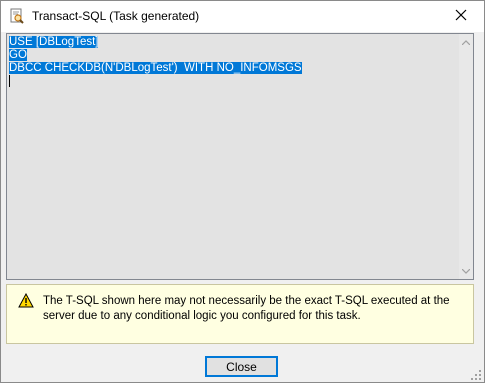 This screenshot has width=485, height=386. What do you see at coordinates (26, 300) in the screenshot?
I see `warning-icon` at bounding box center [26, 300].